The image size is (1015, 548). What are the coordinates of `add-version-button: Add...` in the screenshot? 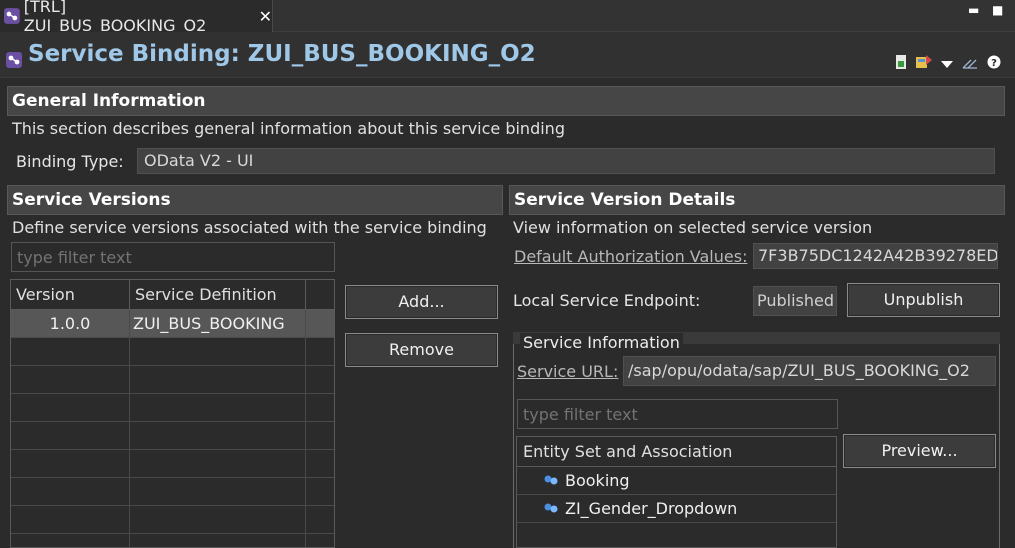 It's located at (421, 302).